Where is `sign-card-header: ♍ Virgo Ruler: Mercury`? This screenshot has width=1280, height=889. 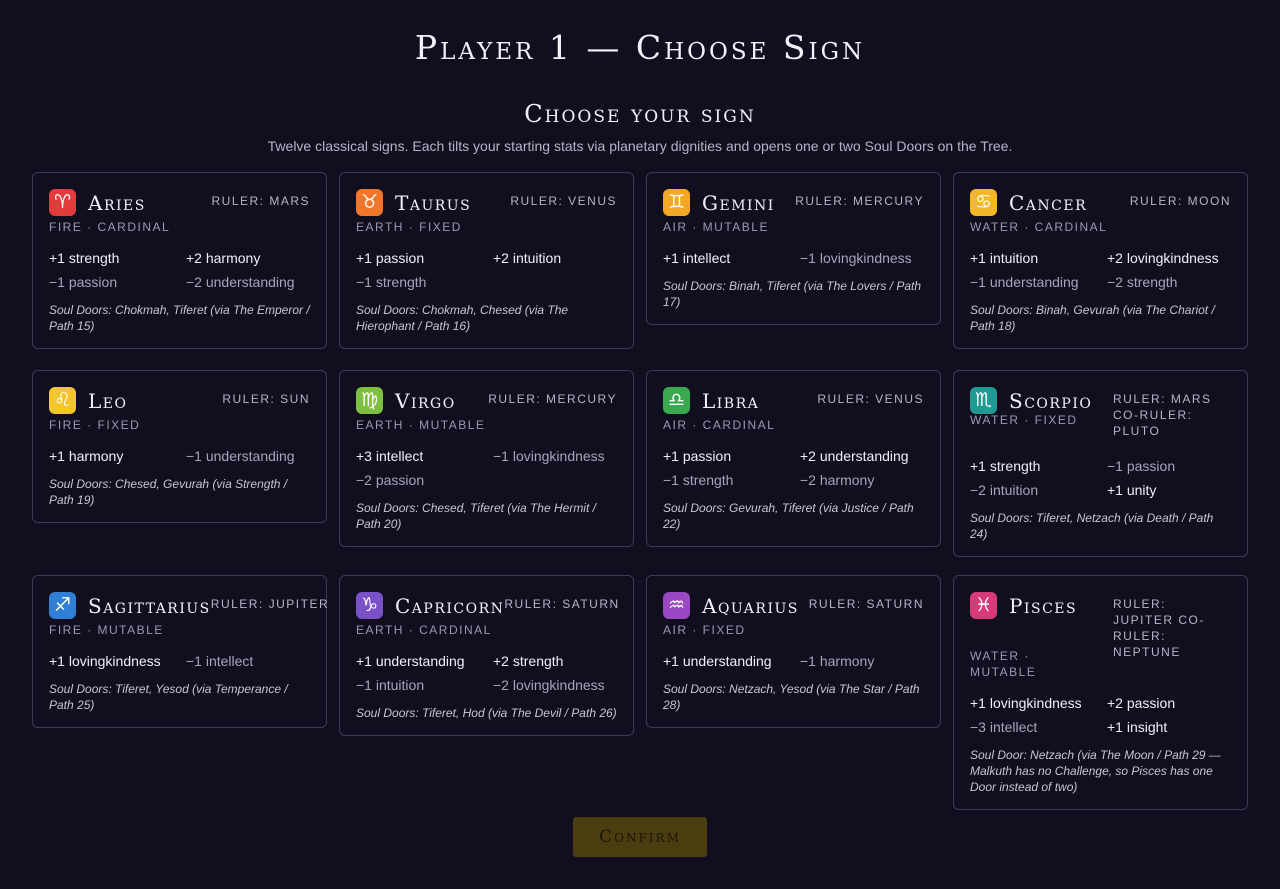
sign-card-header: ♍ Virgo Ruler: Mercury is located at coordinates (486, 400).